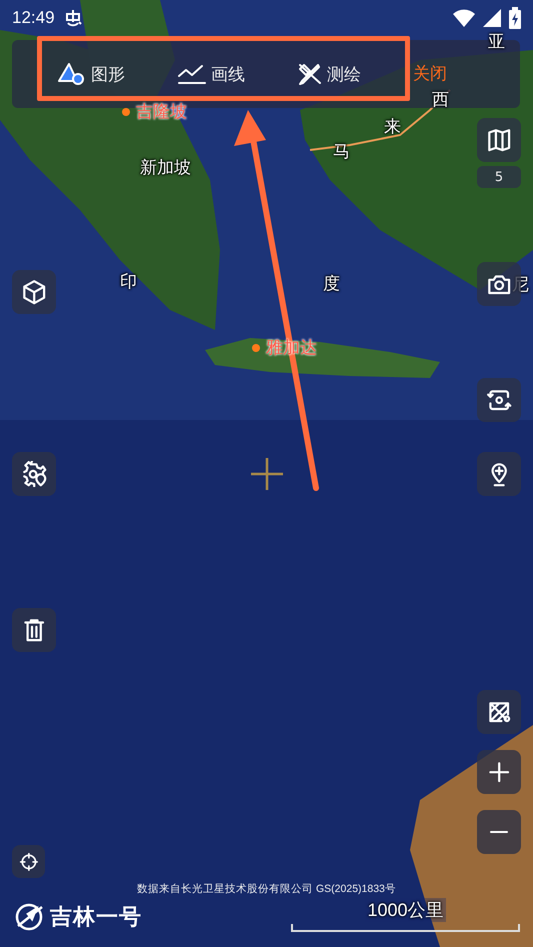 This screenshot has height=947, width=533. Describe the element at coordinates (266, 889) in the screenshot. I see `attribution-text: 数据来自长光卫星技术股份有限公司 GS(2025)1833号` at that location.